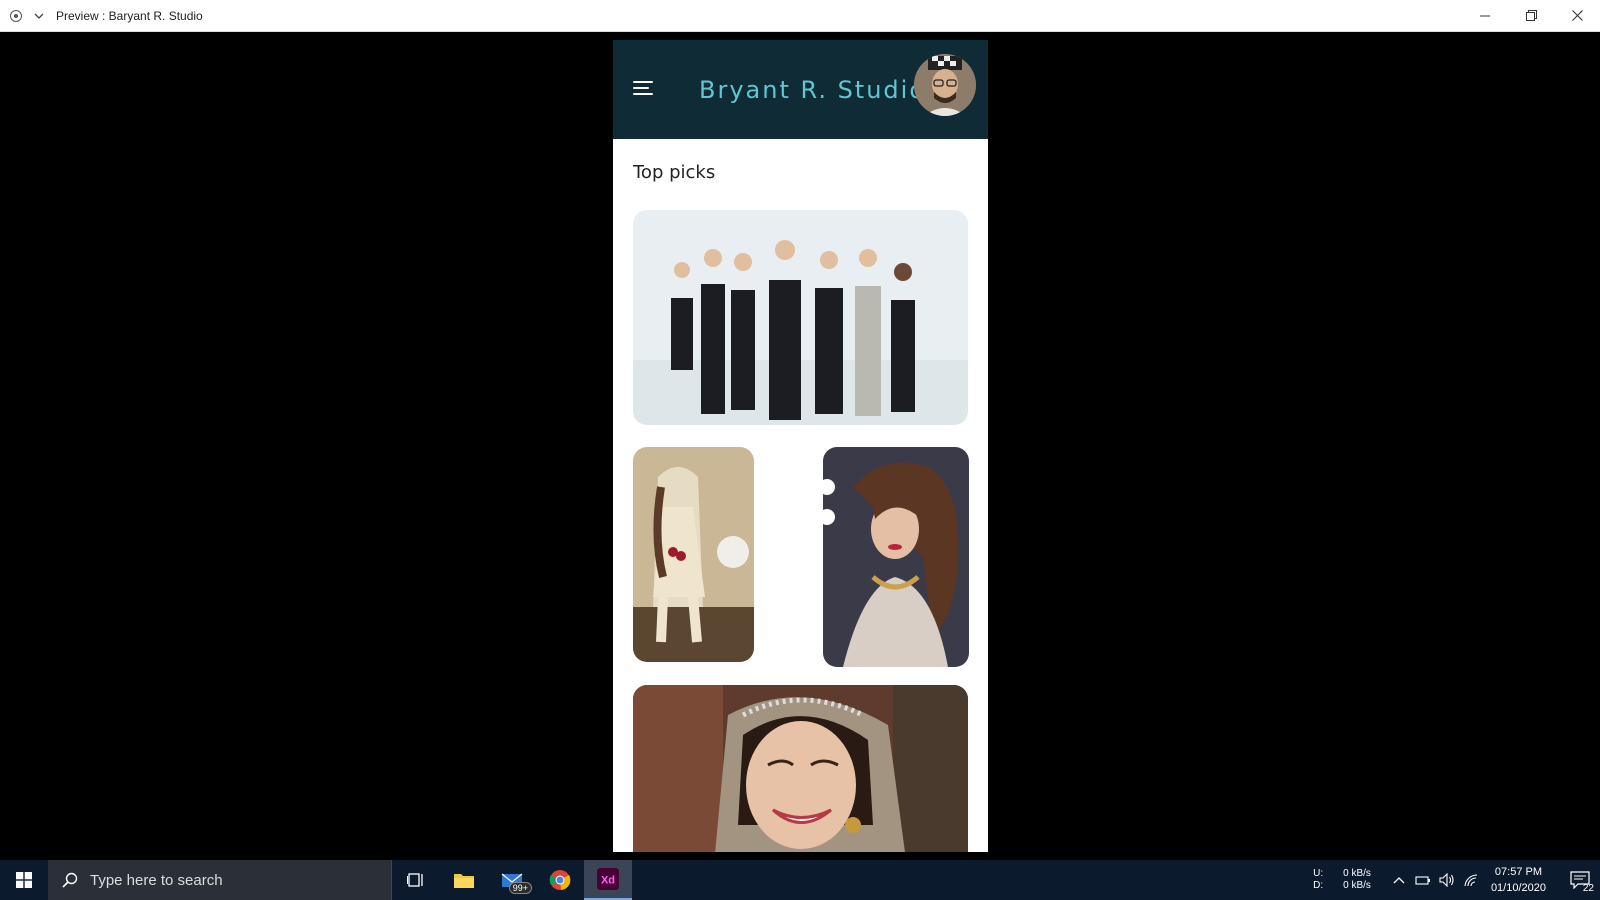 Image resolution: width=1600 pixels, height=900 pixels. I want to click on task-view-icon, so click(416, 880).